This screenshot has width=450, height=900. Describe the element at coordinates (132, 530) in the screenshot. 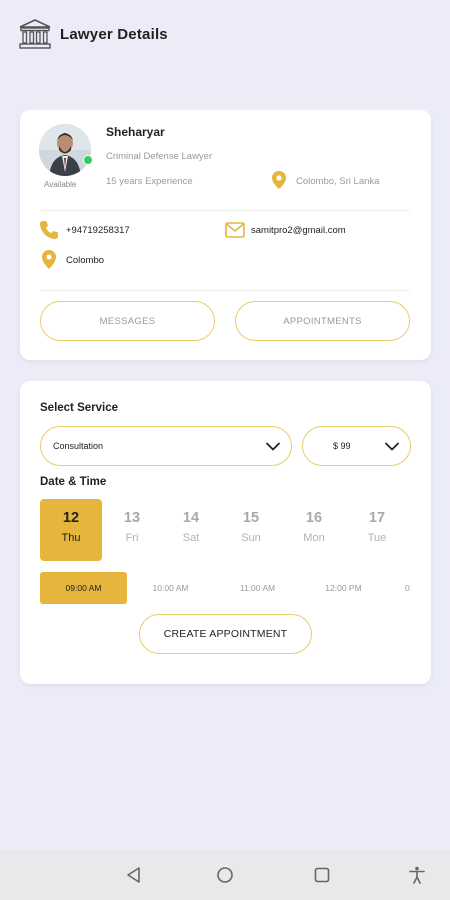

I see `date-option: 13 Fri` at that location.